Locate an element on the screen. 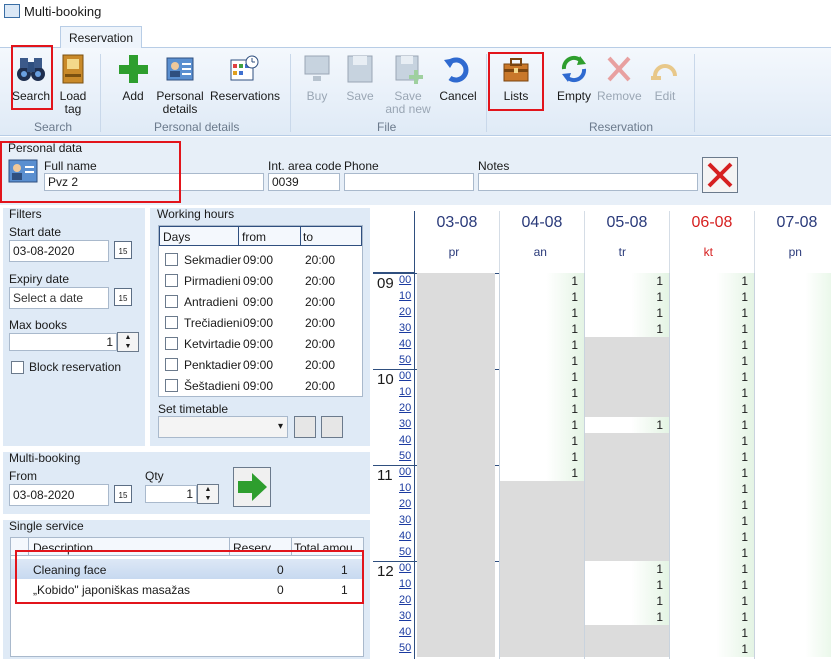 Image resolution: width=831 pixels, height=659 pixels. block-reservation-checkbox is located at coordinates (17, 367).